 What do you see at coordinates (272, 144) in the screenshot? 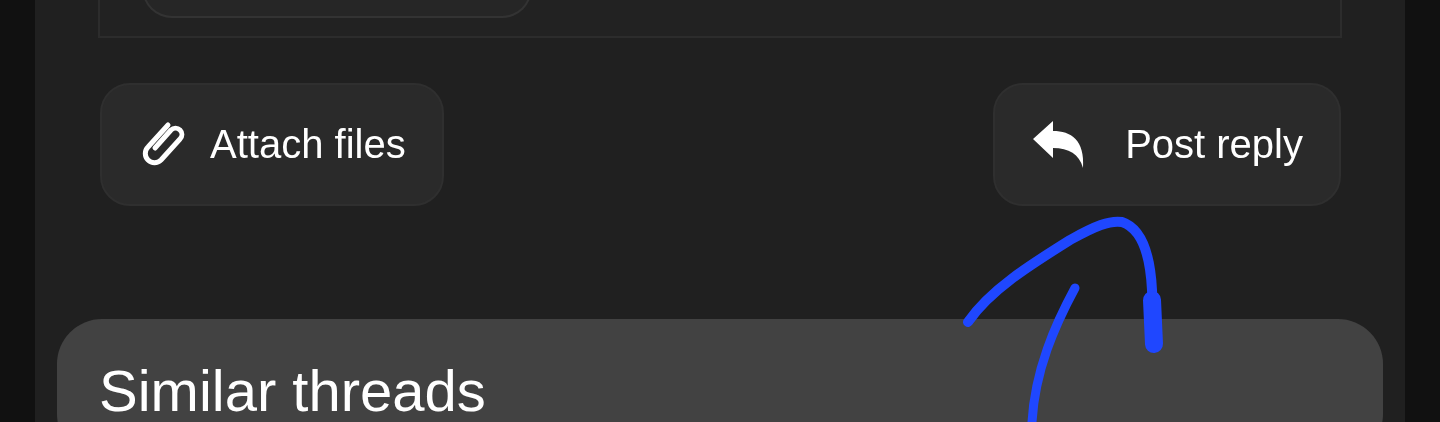
I see `attach-files-button: Attach files` at bounding box center [272, 144].